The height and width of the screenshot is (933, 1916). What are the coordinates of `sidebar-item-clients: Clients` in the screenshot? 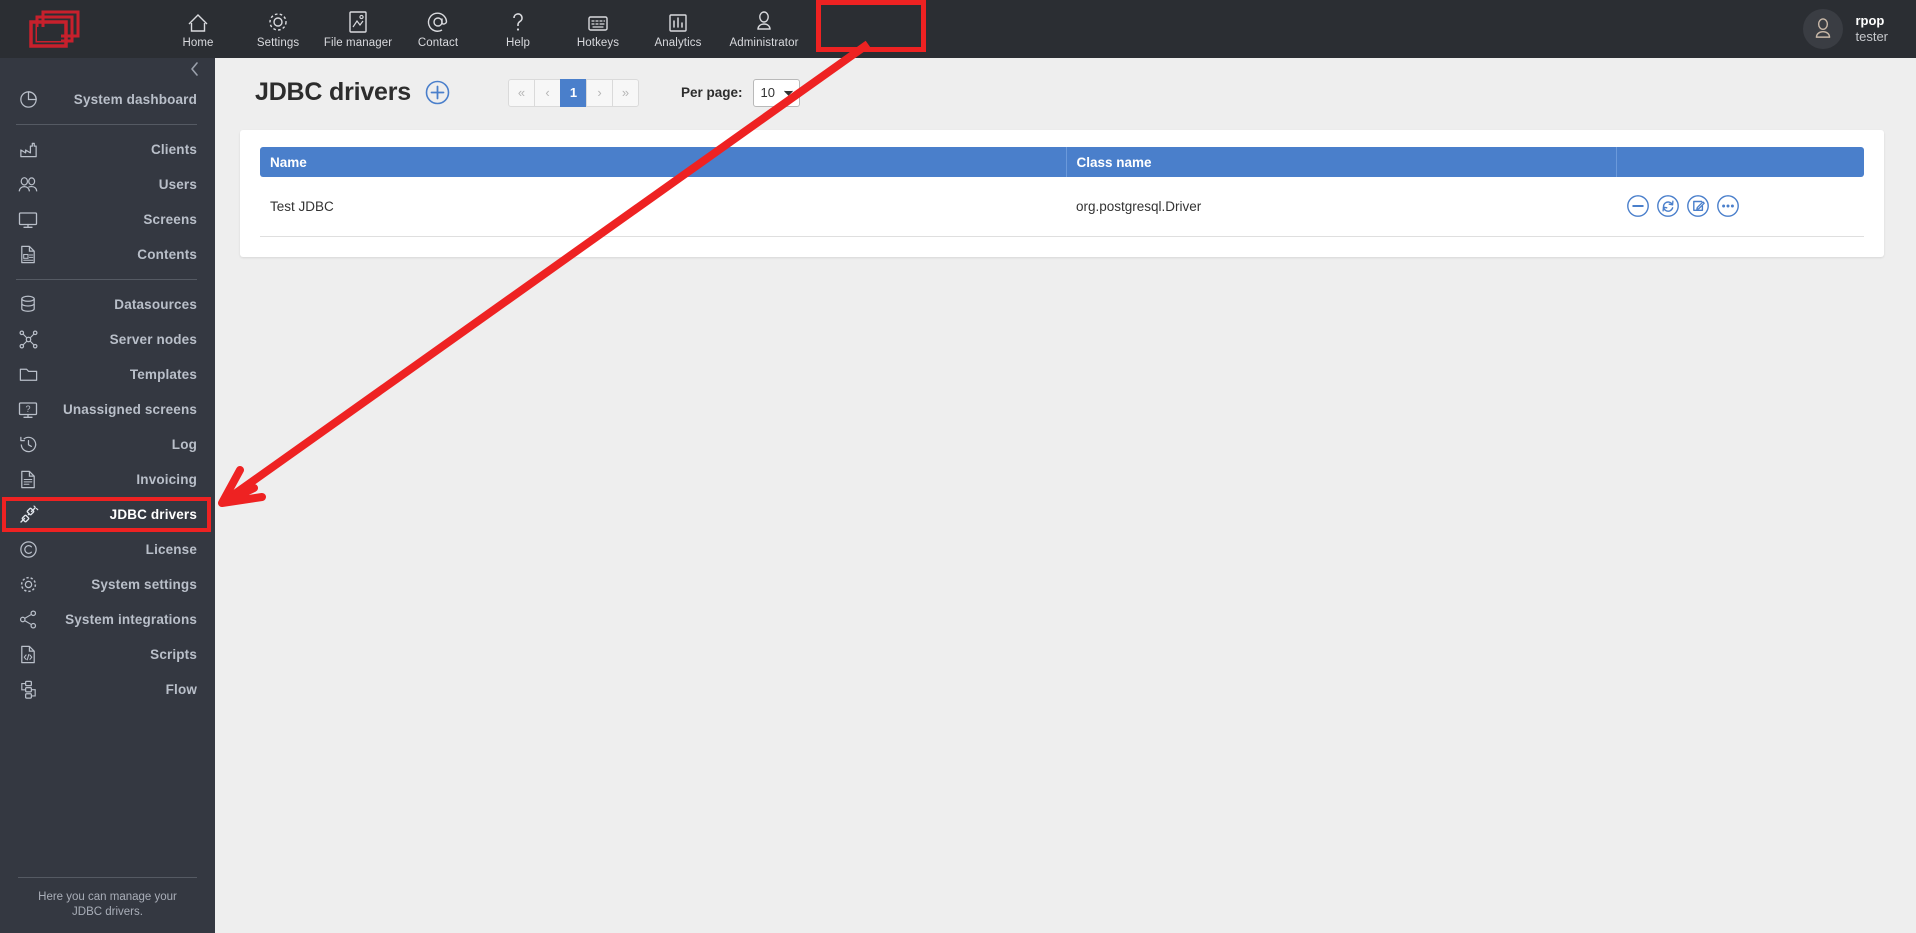 It's located at (107, 149).